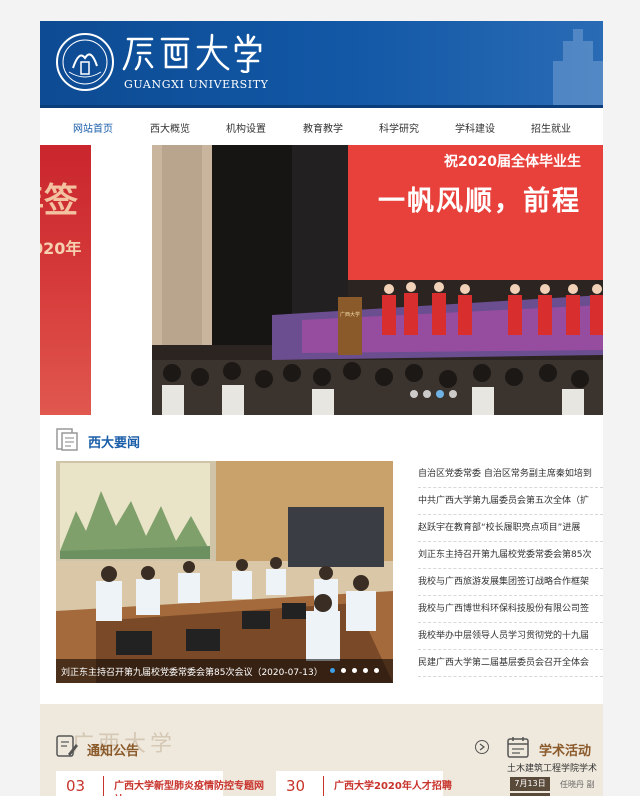 This screenshot has height=796, width=640. Describe the element at coordinates (296, 786) in the screenshot. I see `notice-day: 30` at that location.